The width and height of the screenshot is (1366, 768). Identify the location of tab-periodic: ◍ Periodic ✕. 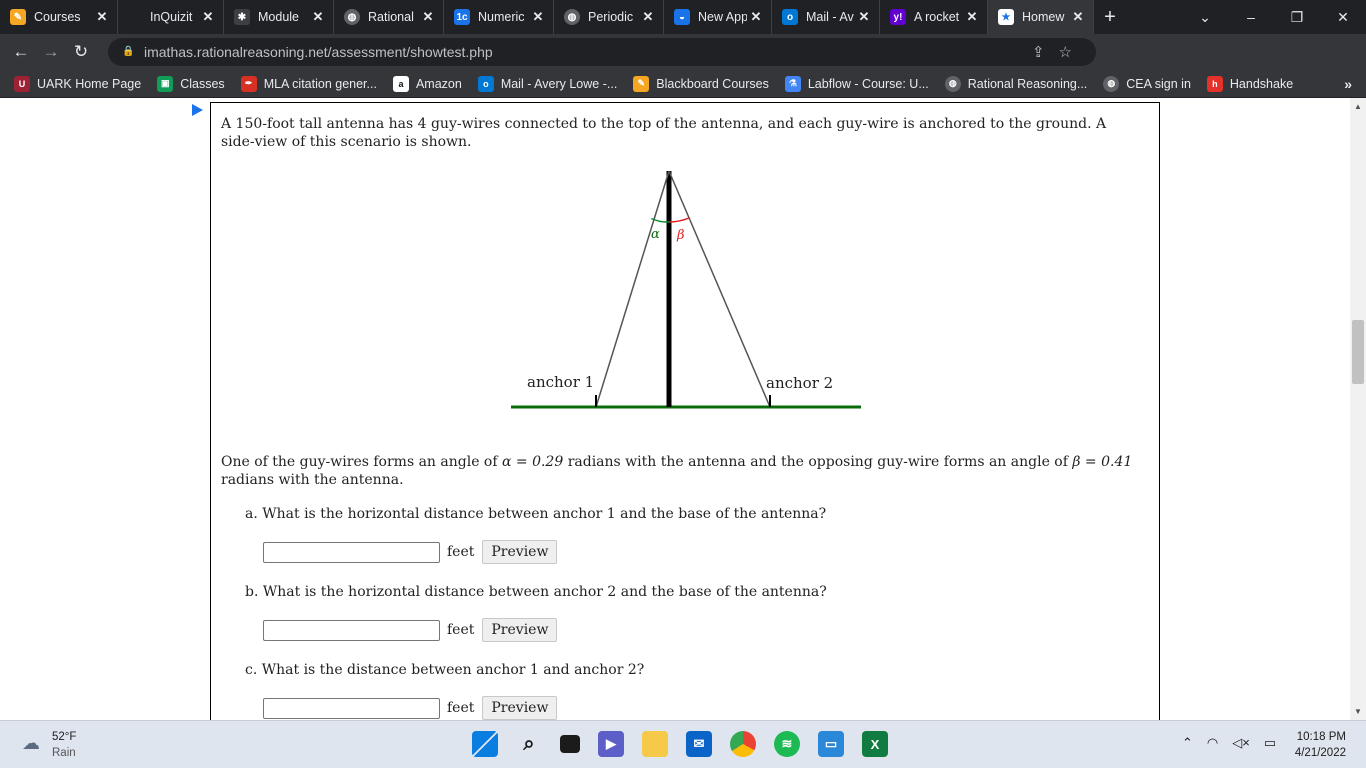
(609, 17).